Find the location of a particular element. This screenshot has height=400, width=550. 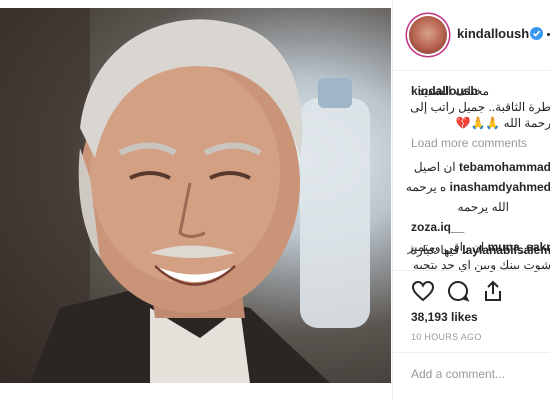

comment-username: zoza.iq__ is located at coordinates (480, 227).